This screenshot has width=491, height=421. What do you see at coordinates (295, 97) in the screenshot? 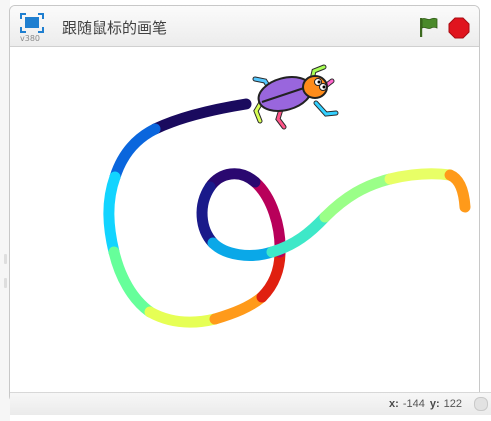
I see `beetle-sprite` at bounding box center [295, 97].